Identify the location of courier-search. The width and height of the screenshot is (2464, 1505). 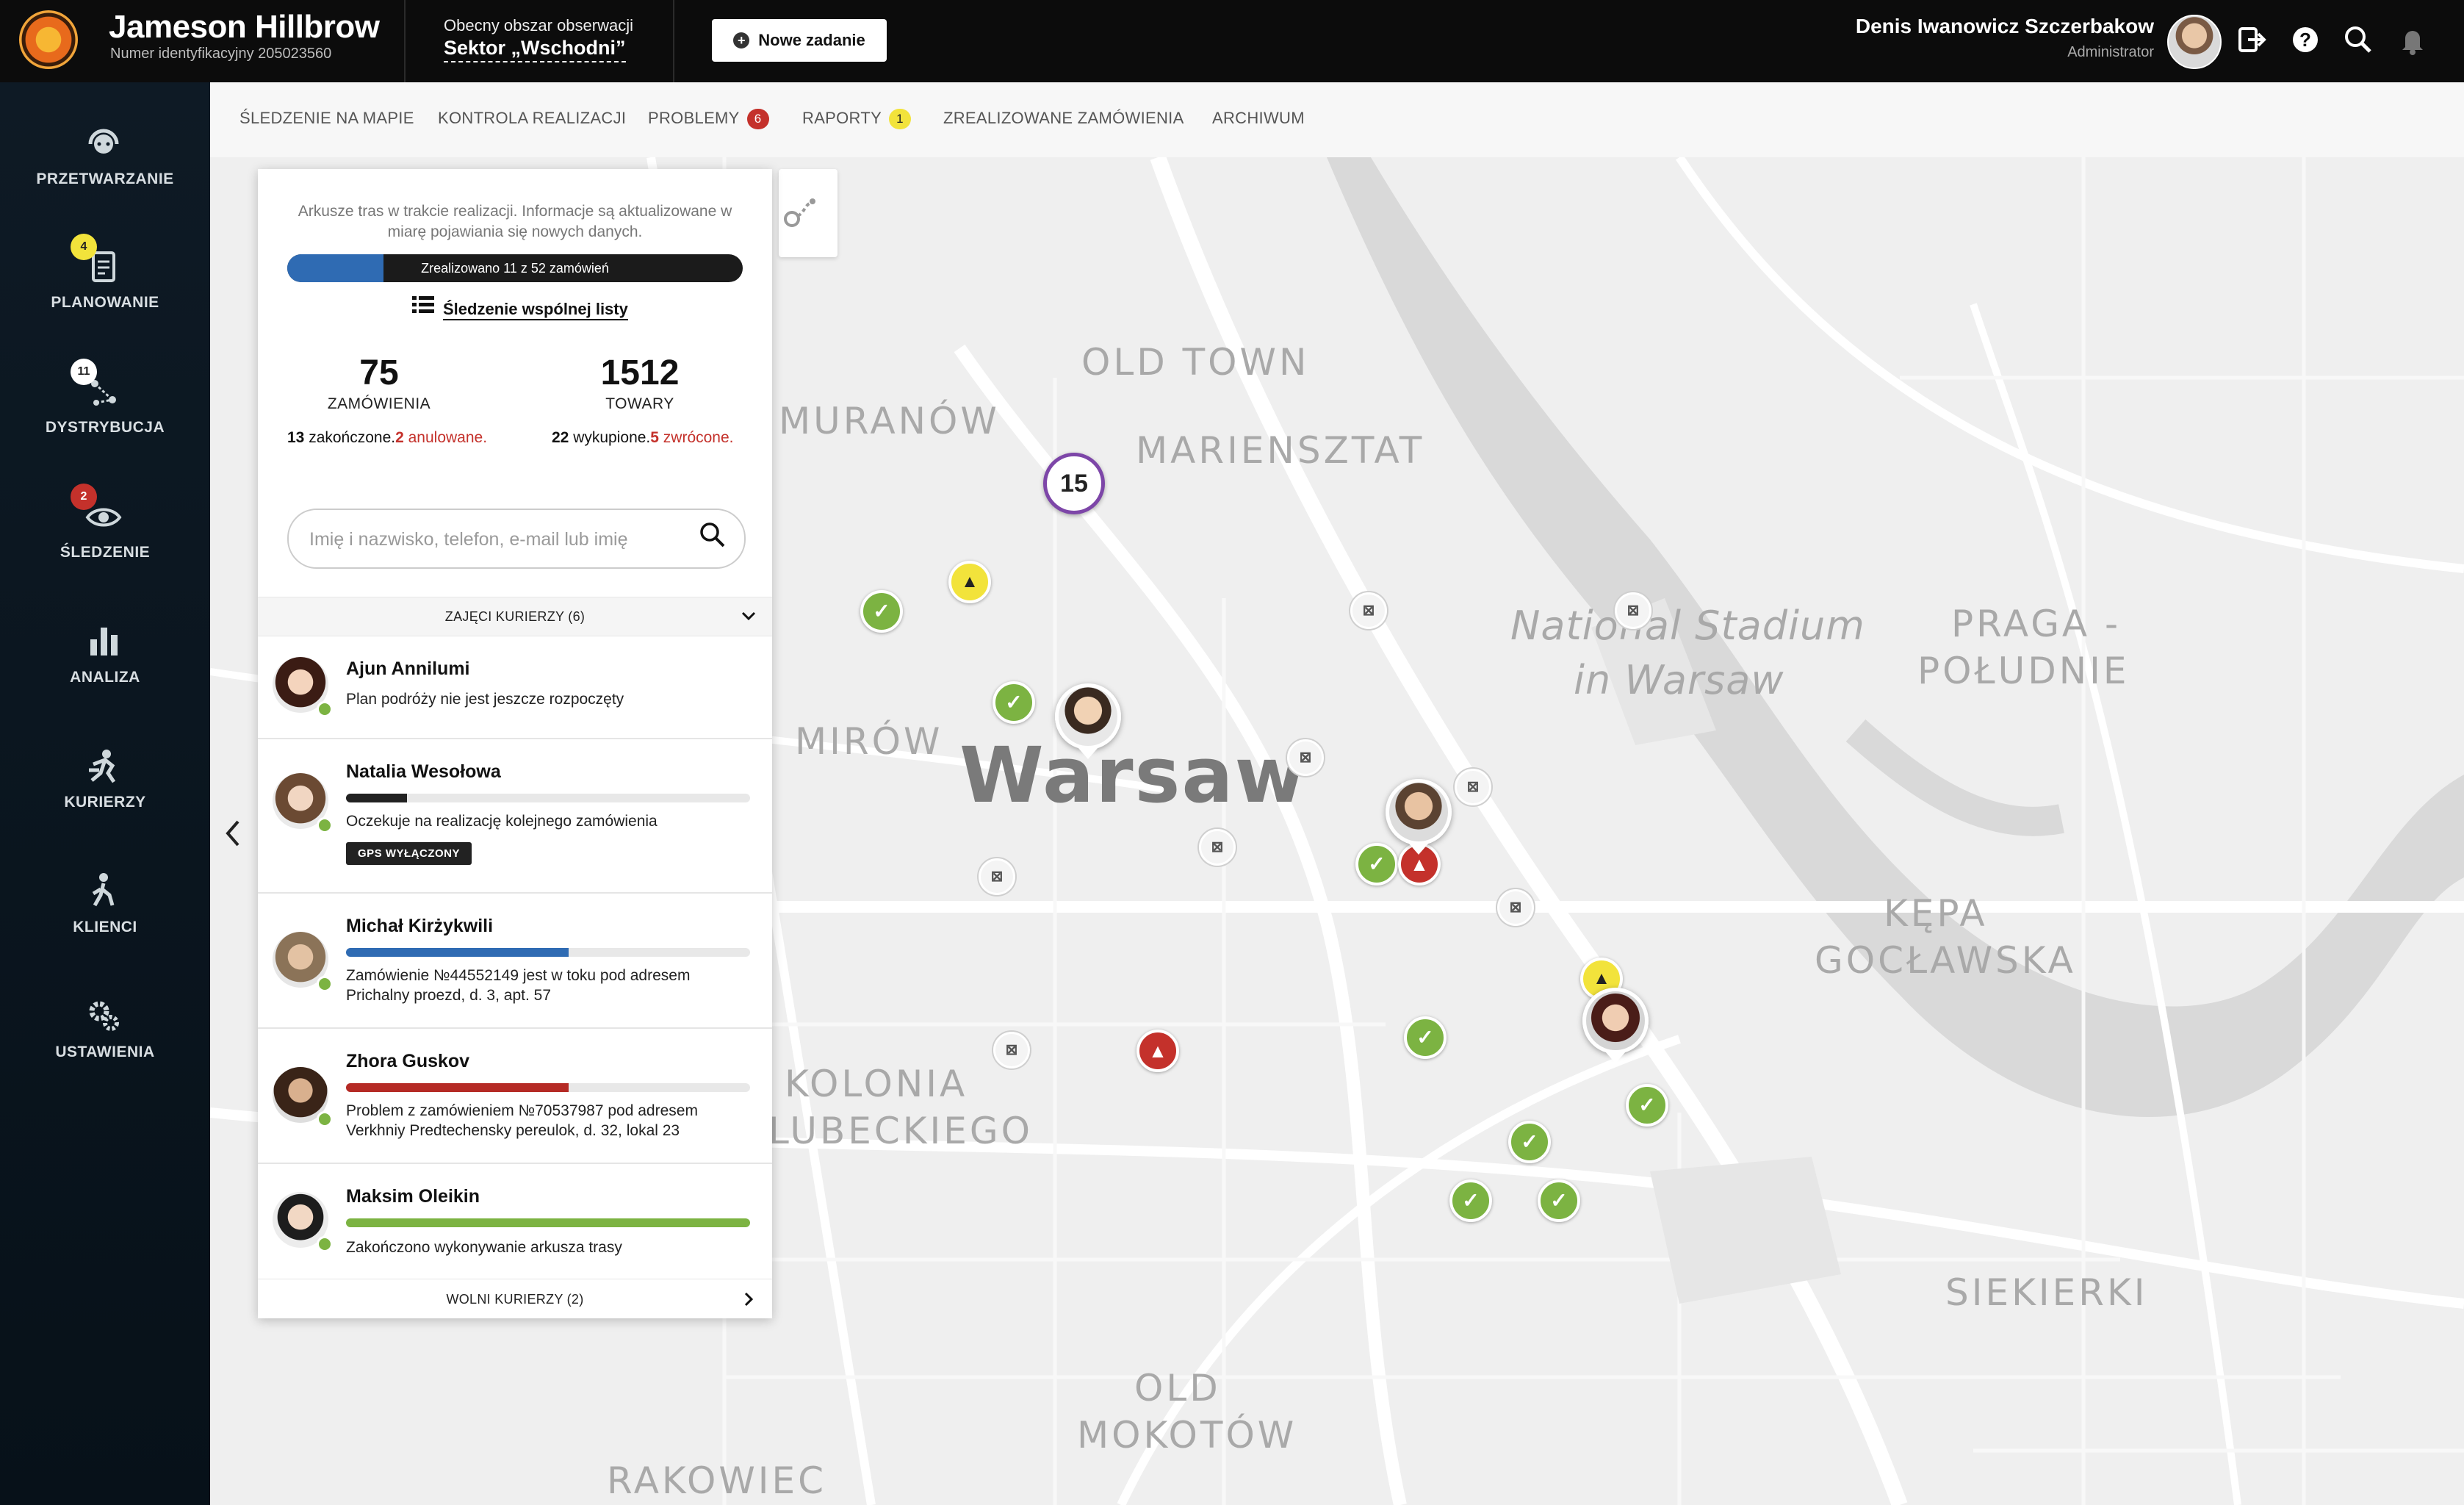
(516, 539).